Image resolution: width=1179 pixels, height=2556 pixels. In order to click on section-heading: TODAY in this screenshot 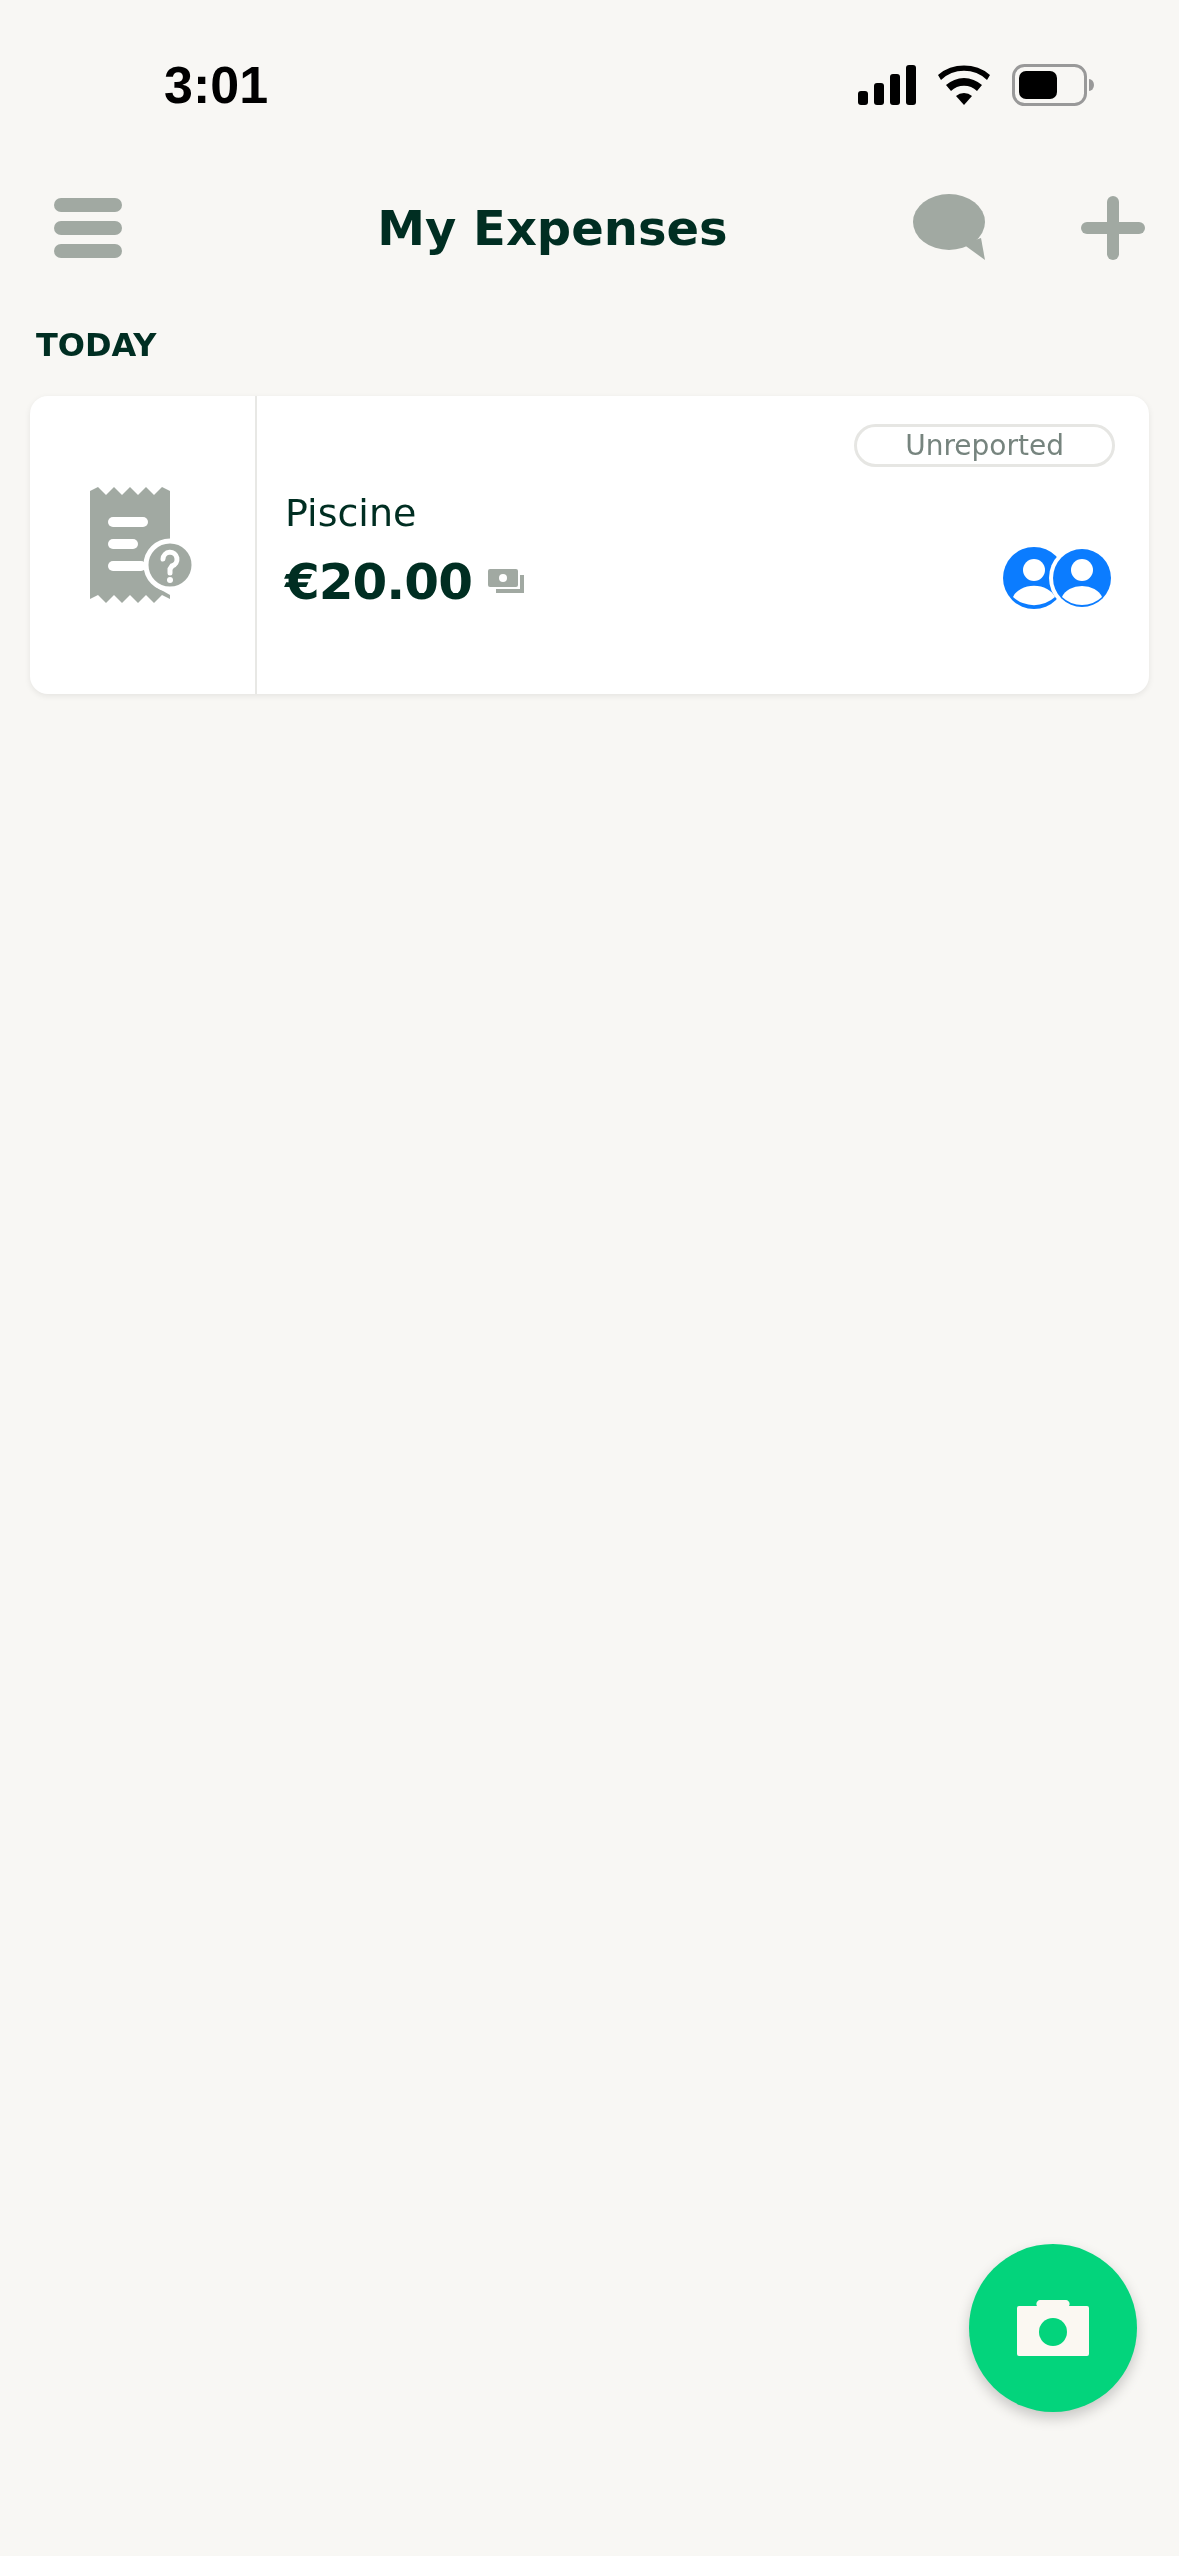, I will do `click(97, 345)`.